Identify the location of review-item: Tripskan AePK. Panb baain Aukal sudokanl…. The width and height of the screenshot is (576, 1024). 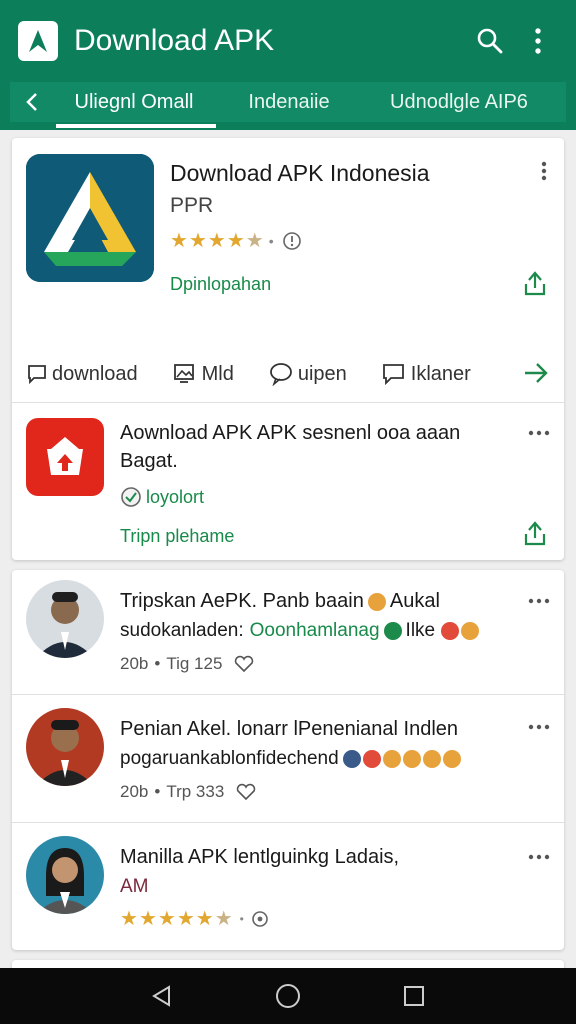
(288, 633).